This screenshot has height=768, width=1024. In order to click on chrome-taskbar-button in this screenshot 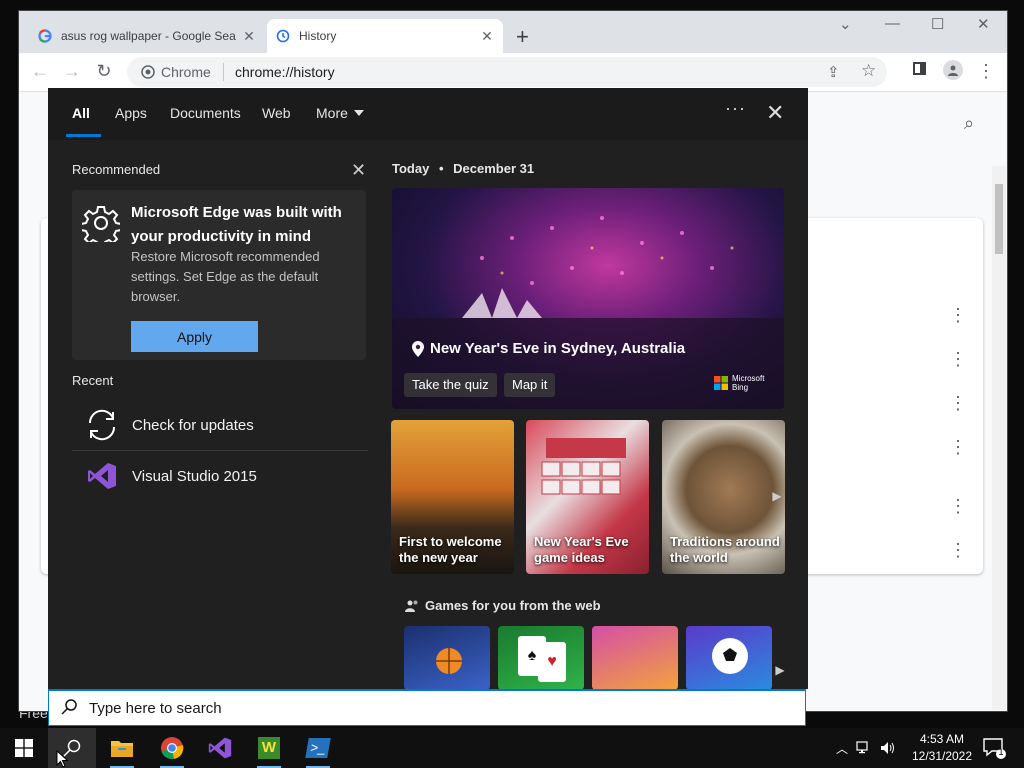, I will do `click(172, 748)`.